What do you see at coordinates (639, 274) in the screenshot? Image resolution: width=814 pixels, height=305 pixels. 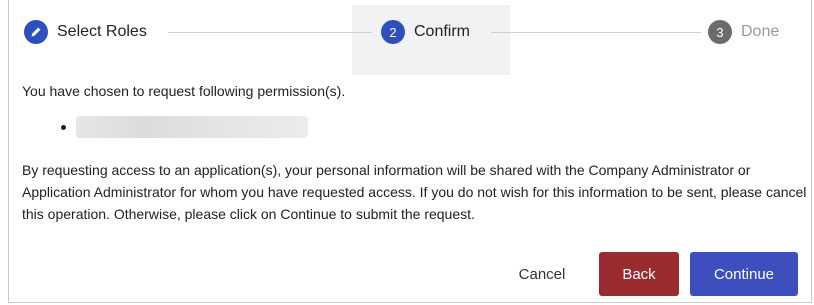 I see `back-button: Back` at bounding box center [639, 274].